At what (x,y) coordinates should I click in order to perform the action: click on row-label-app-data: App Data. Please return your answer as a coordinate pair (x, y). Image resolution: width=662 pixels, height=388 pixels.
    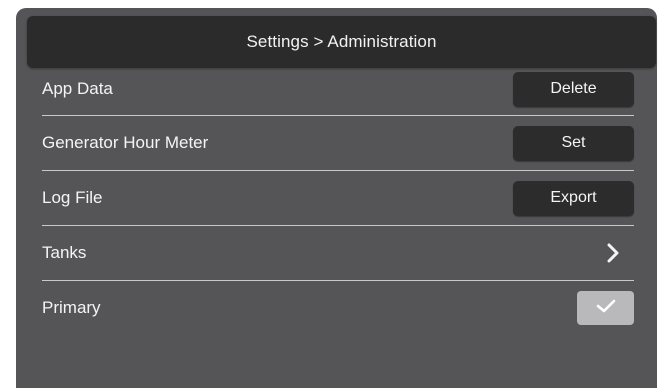
    Looking at the image, I should click on (77, 88).